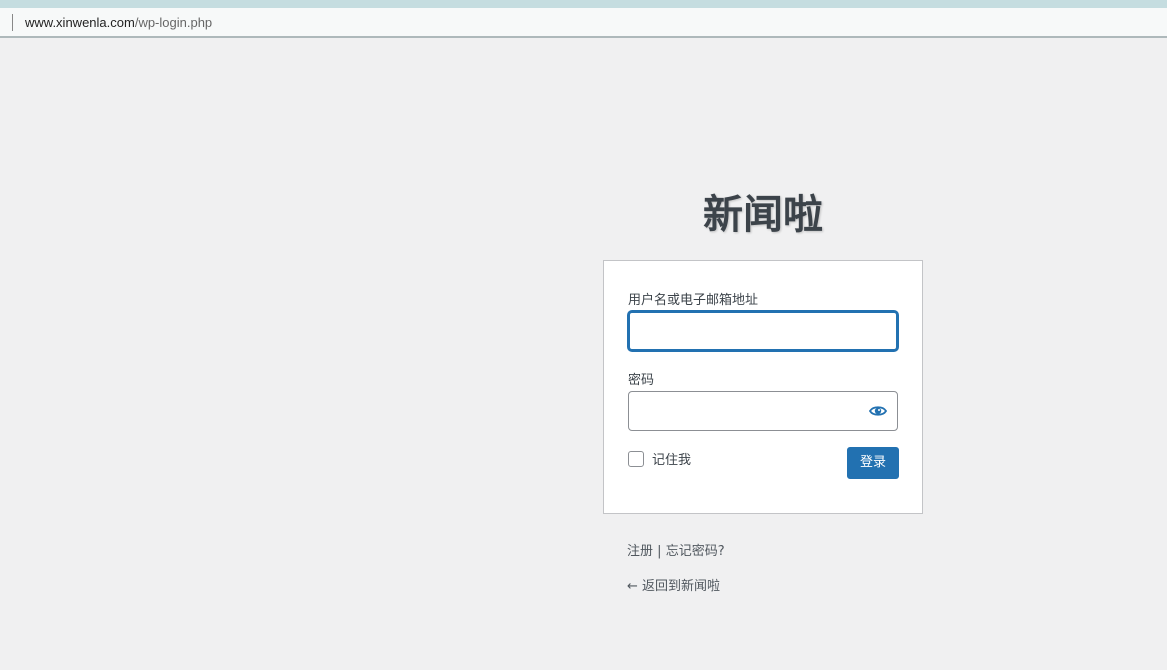 The height and width of the screenshot is (670, 1167). Describe the element at coordinates (763, 411) in the screenshot. I see `password-input` at that location.